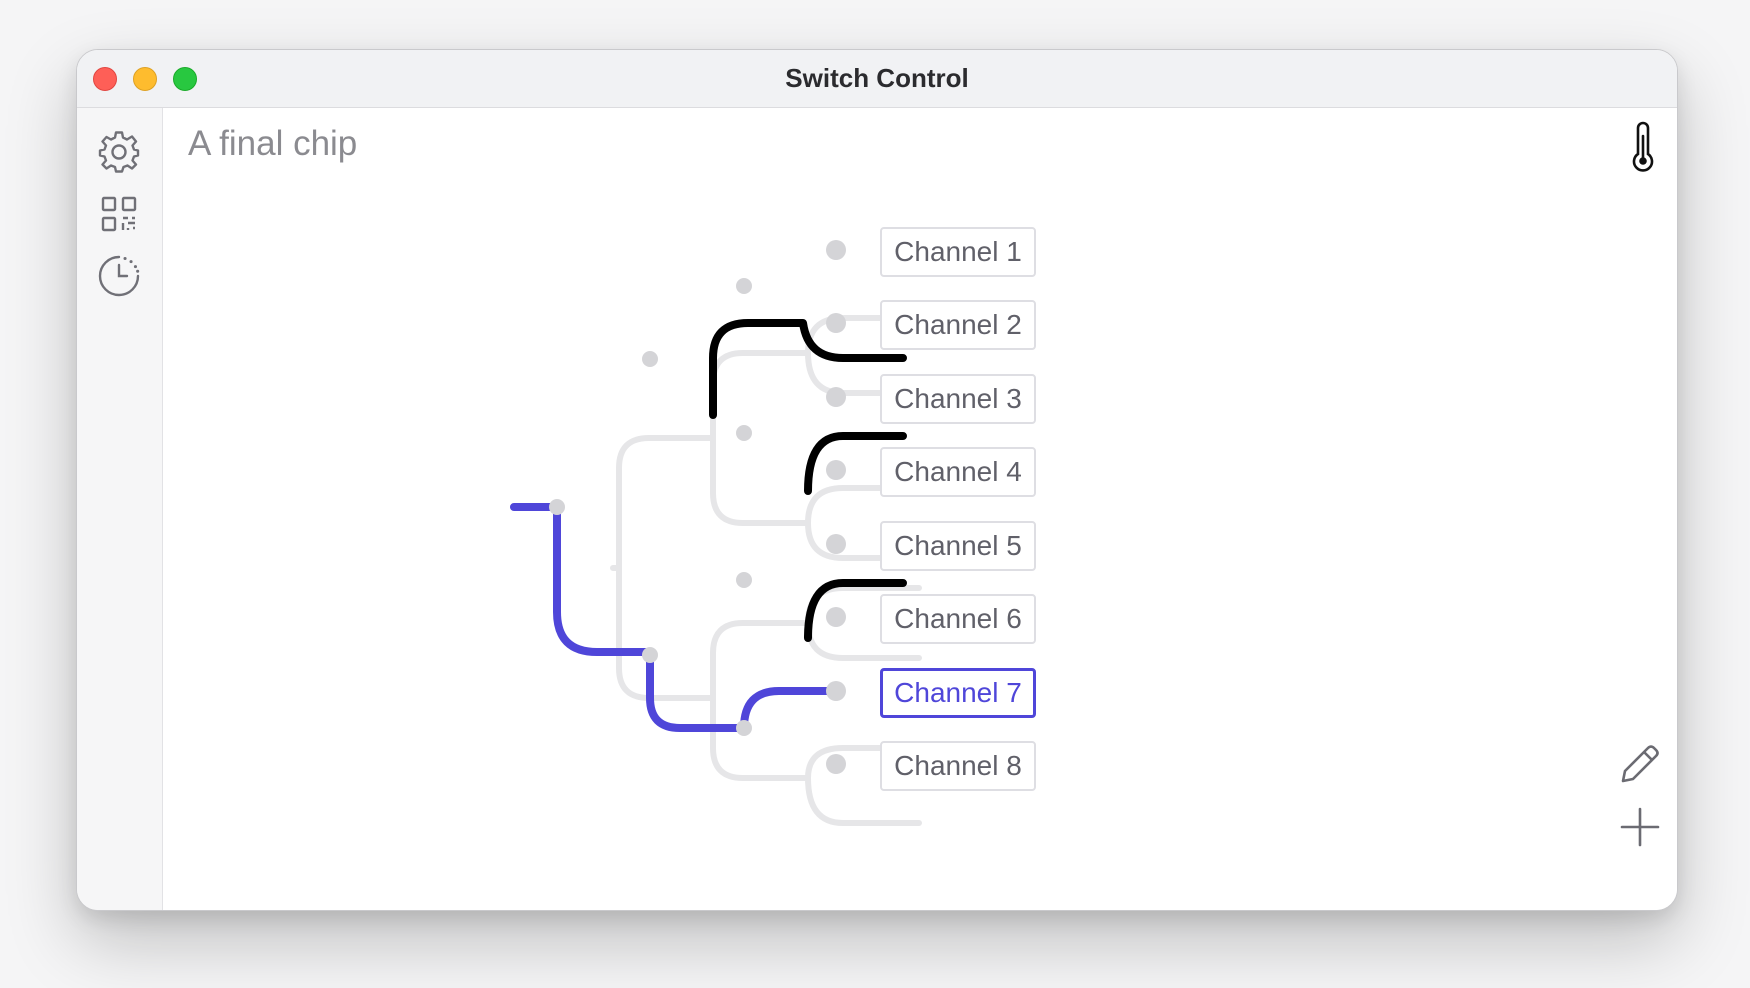 The height and width of the screenshot is (988, 1750). I want to click on plus-icon, so click(1640, 827).